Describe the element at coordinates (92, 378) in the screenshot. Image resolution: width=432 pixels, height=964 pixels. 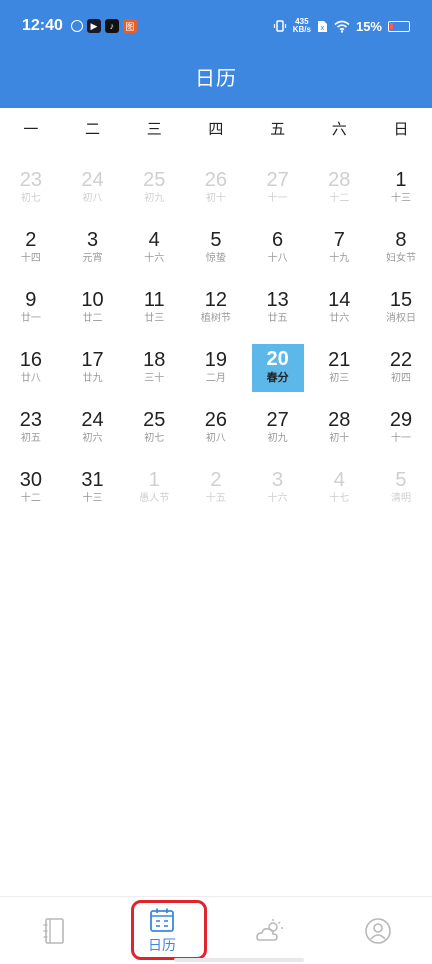
I see `lunar-date: 廿九` at that location.